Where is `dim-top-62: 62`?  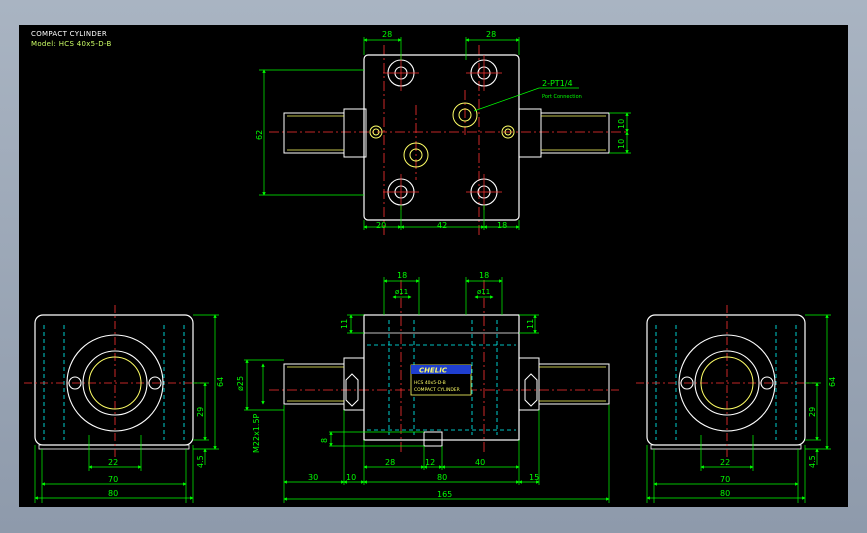 dim-top-62: 62 is located at coordinates (259, 135).